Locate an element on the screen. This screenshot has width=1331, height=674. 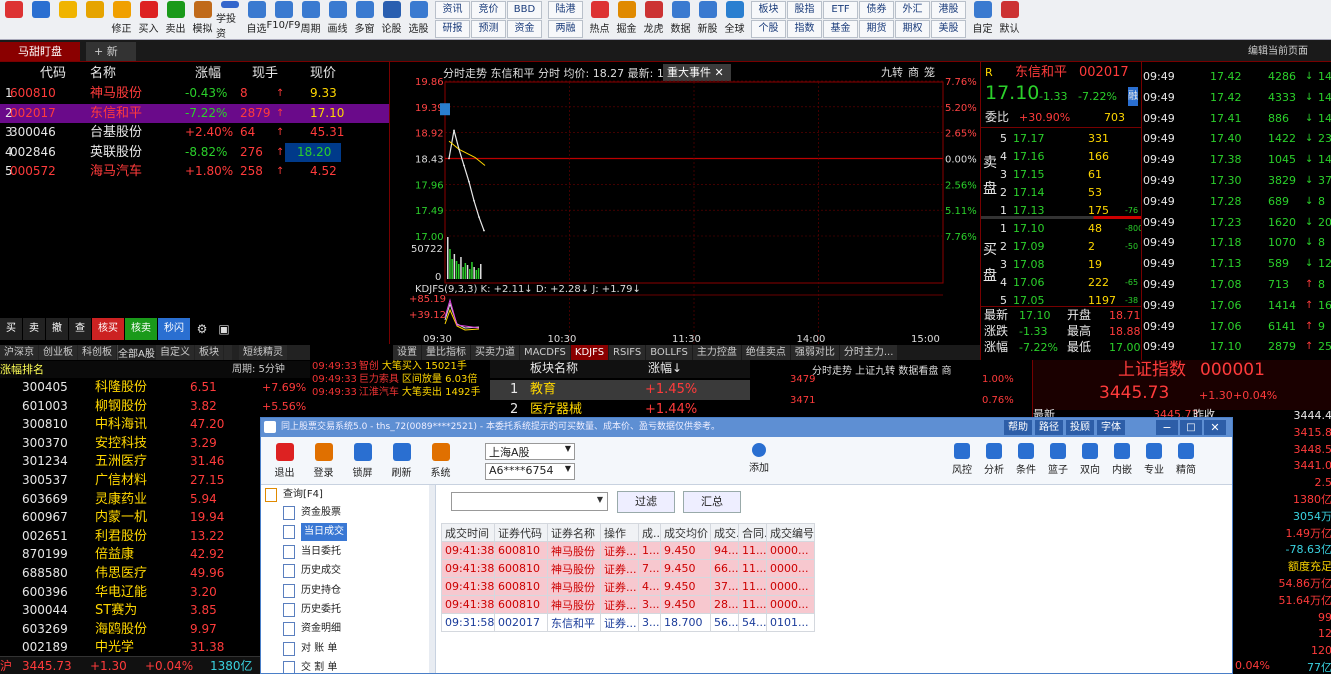
tree-item: 当日成交 is located at coordinates (315, 532).